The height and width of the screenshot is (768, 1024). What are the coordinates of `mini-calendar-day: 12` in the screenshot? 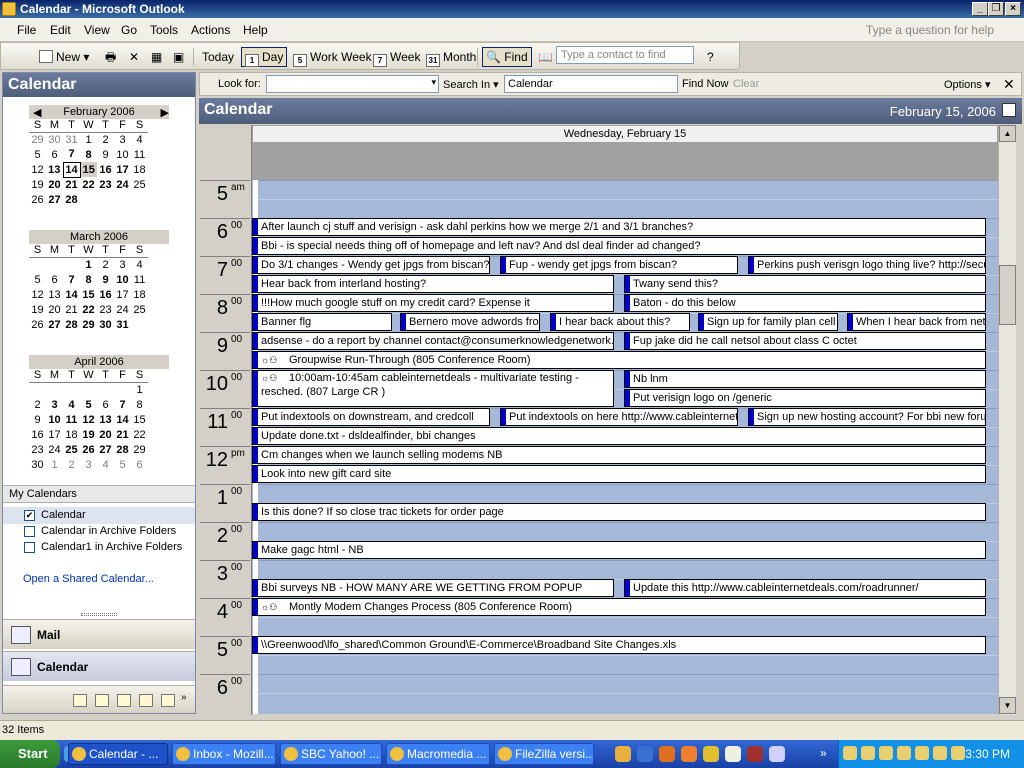 It's located at (37, 169).